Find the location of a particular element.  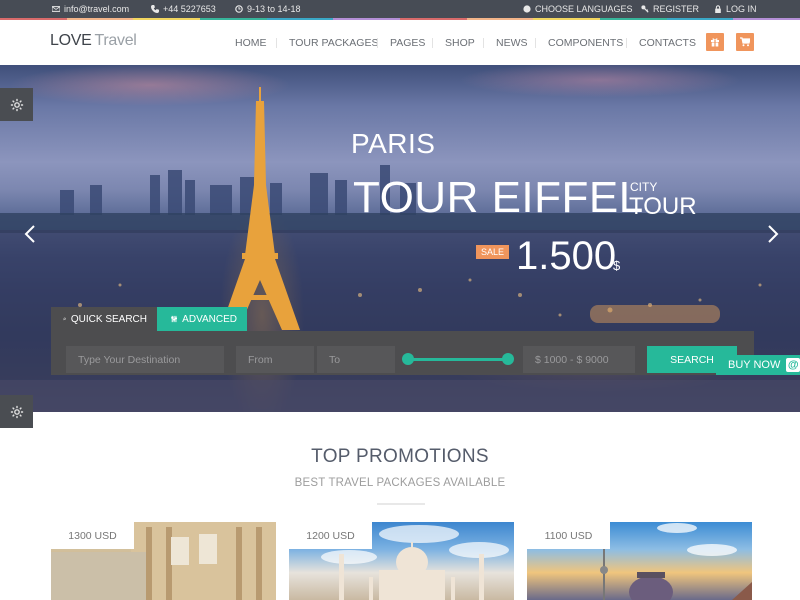

hours-text: 9-13 to 14-18 is located at coordinates (274, 9).